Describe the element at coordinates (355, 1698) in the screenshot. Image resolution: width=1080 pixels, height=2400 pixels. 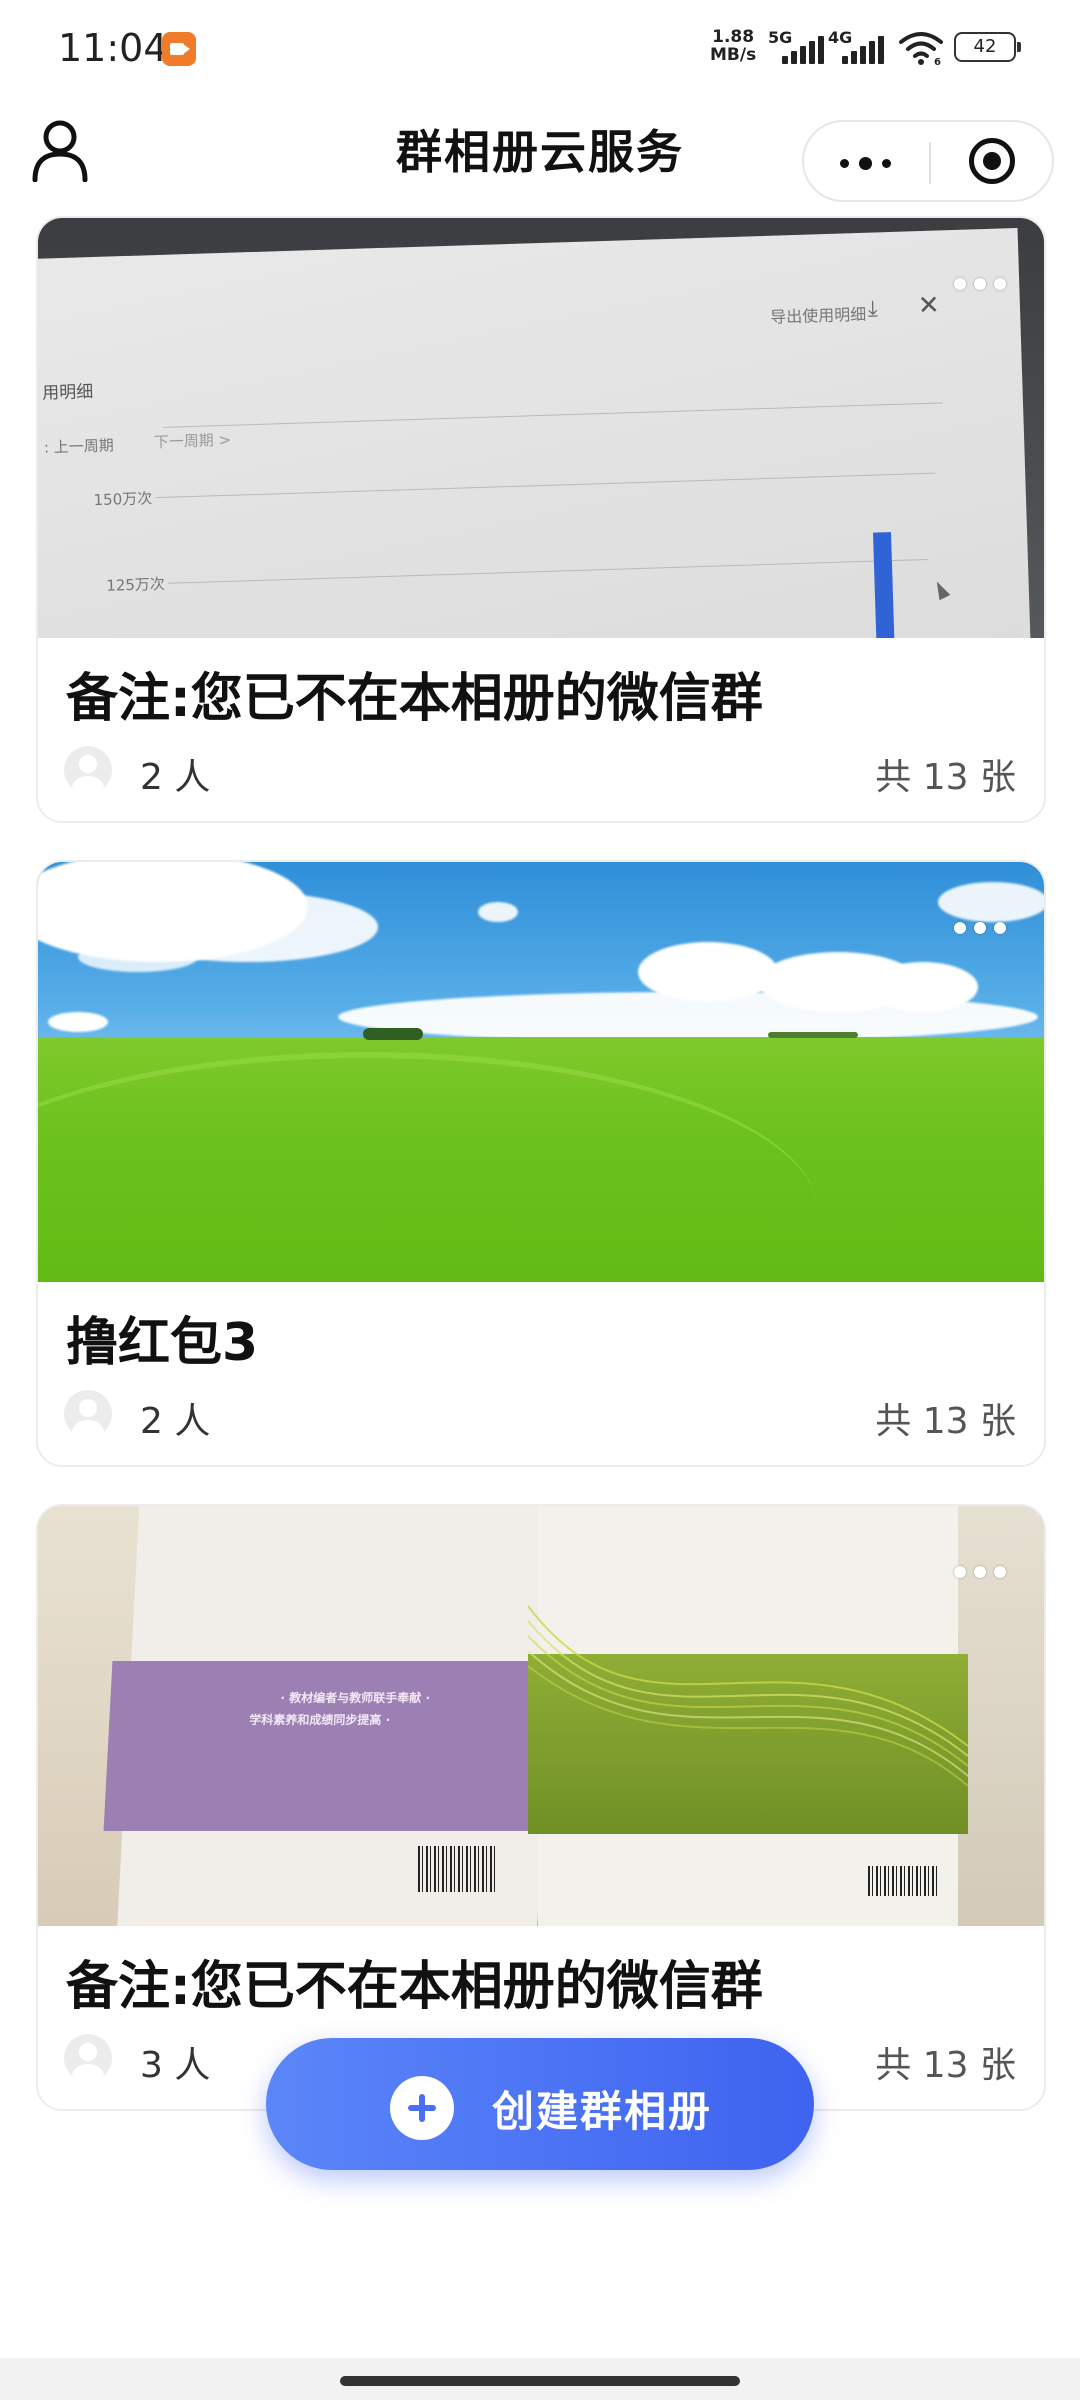
I see `book-text-line1: · 教材编者与教师联手奉献 ·` at that location.